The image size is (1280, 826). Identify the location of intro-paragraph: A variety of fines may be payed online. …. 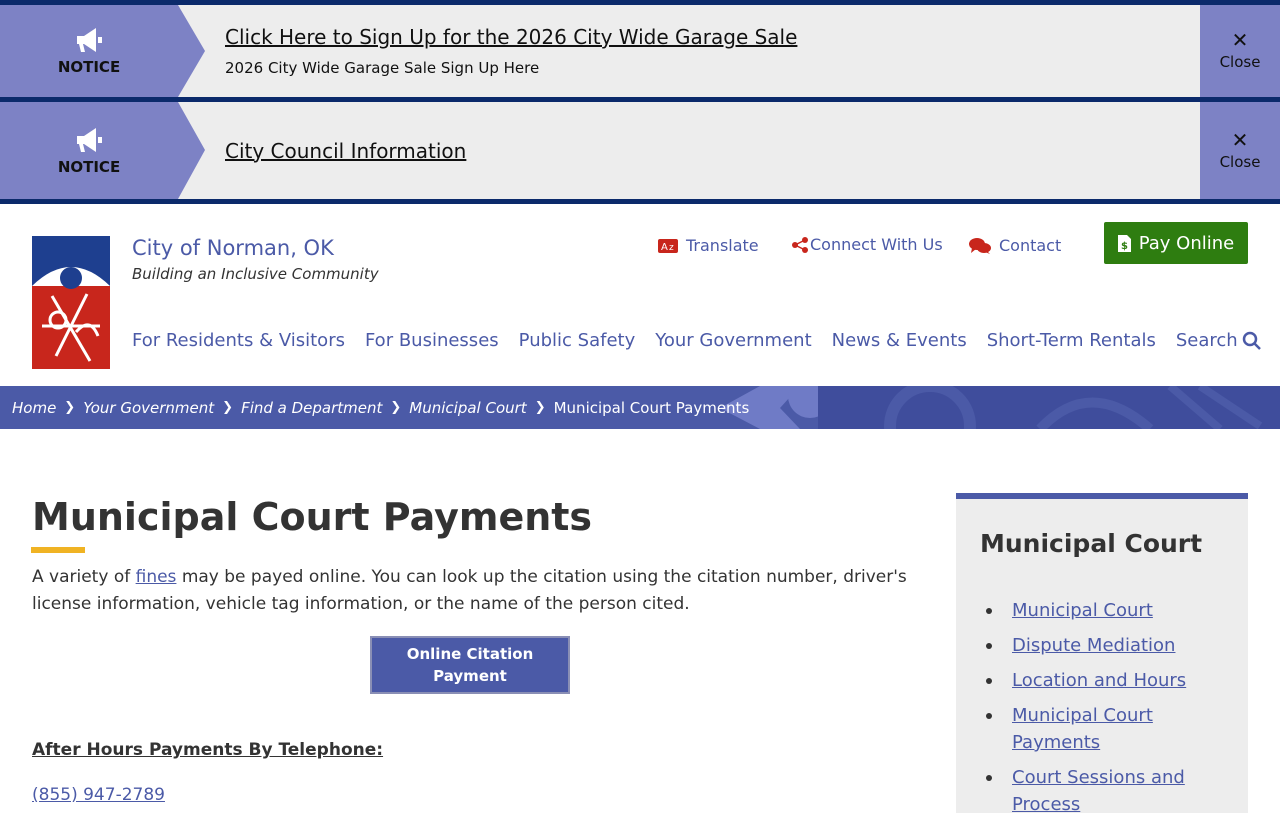
(477, 591).